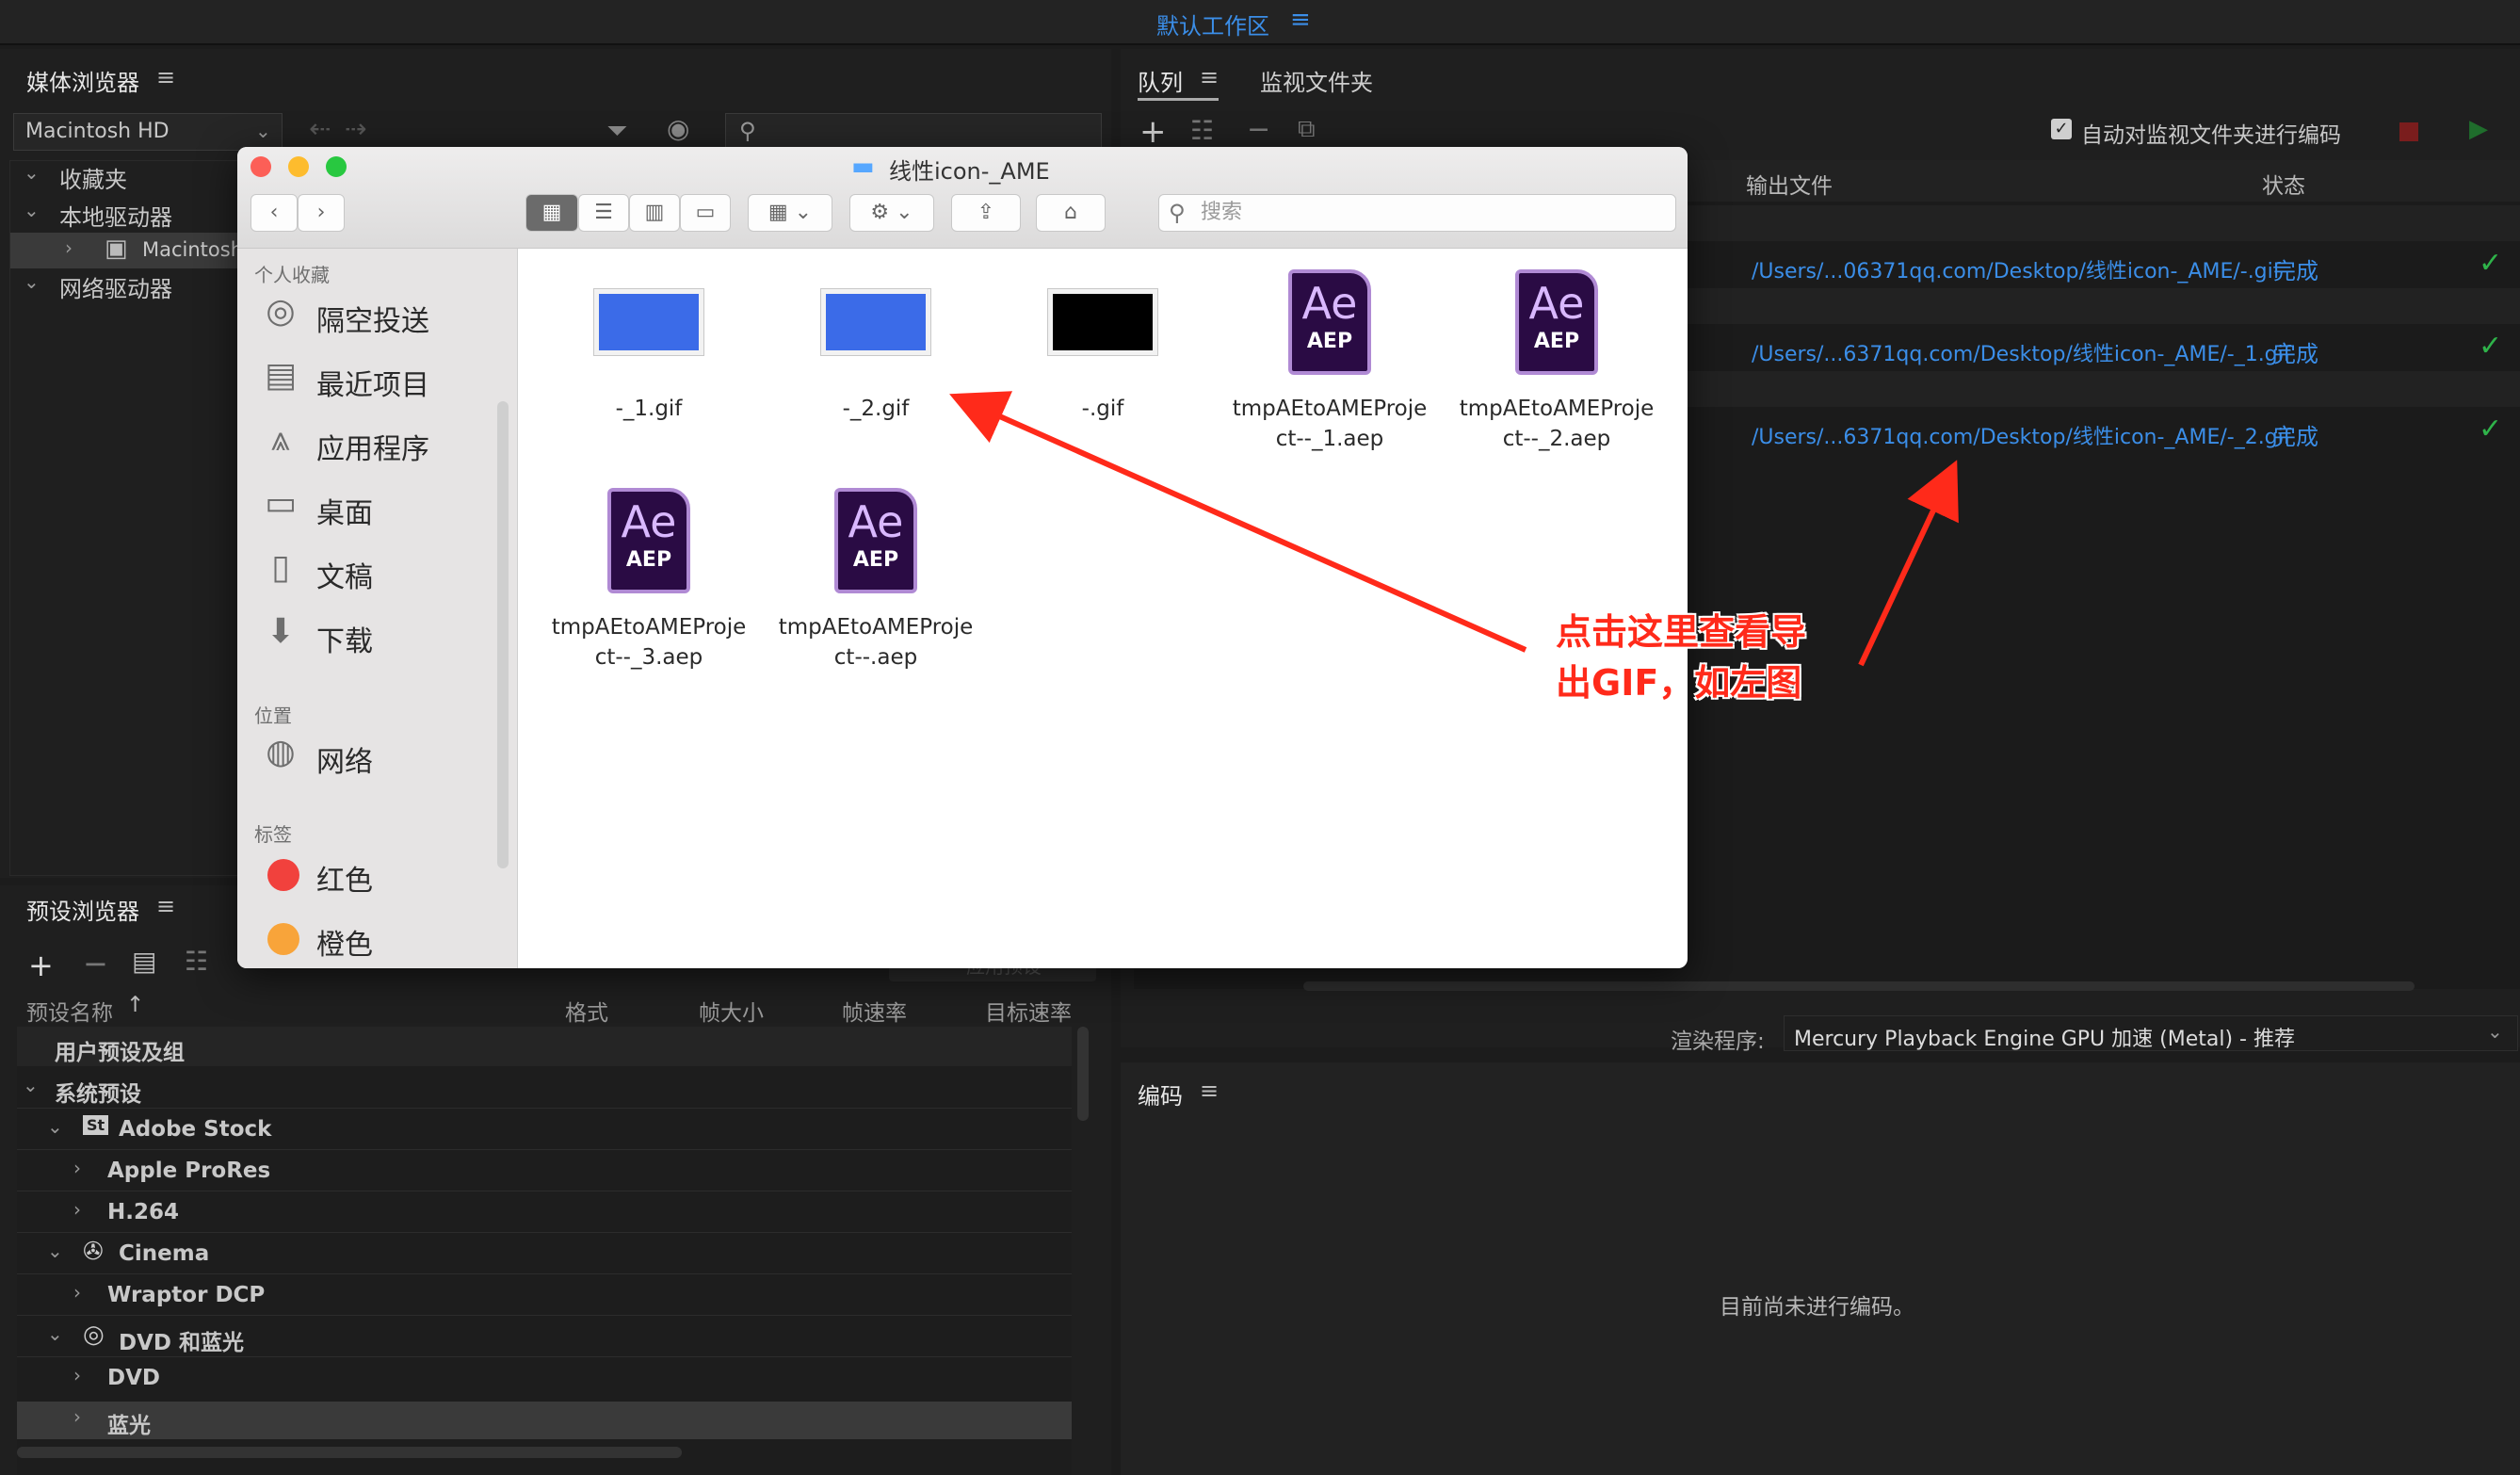  What do you see at coordinates (1238, 522) in the screenshot?
I see `arrow-to-finder` at bounding box center [1238, 522].